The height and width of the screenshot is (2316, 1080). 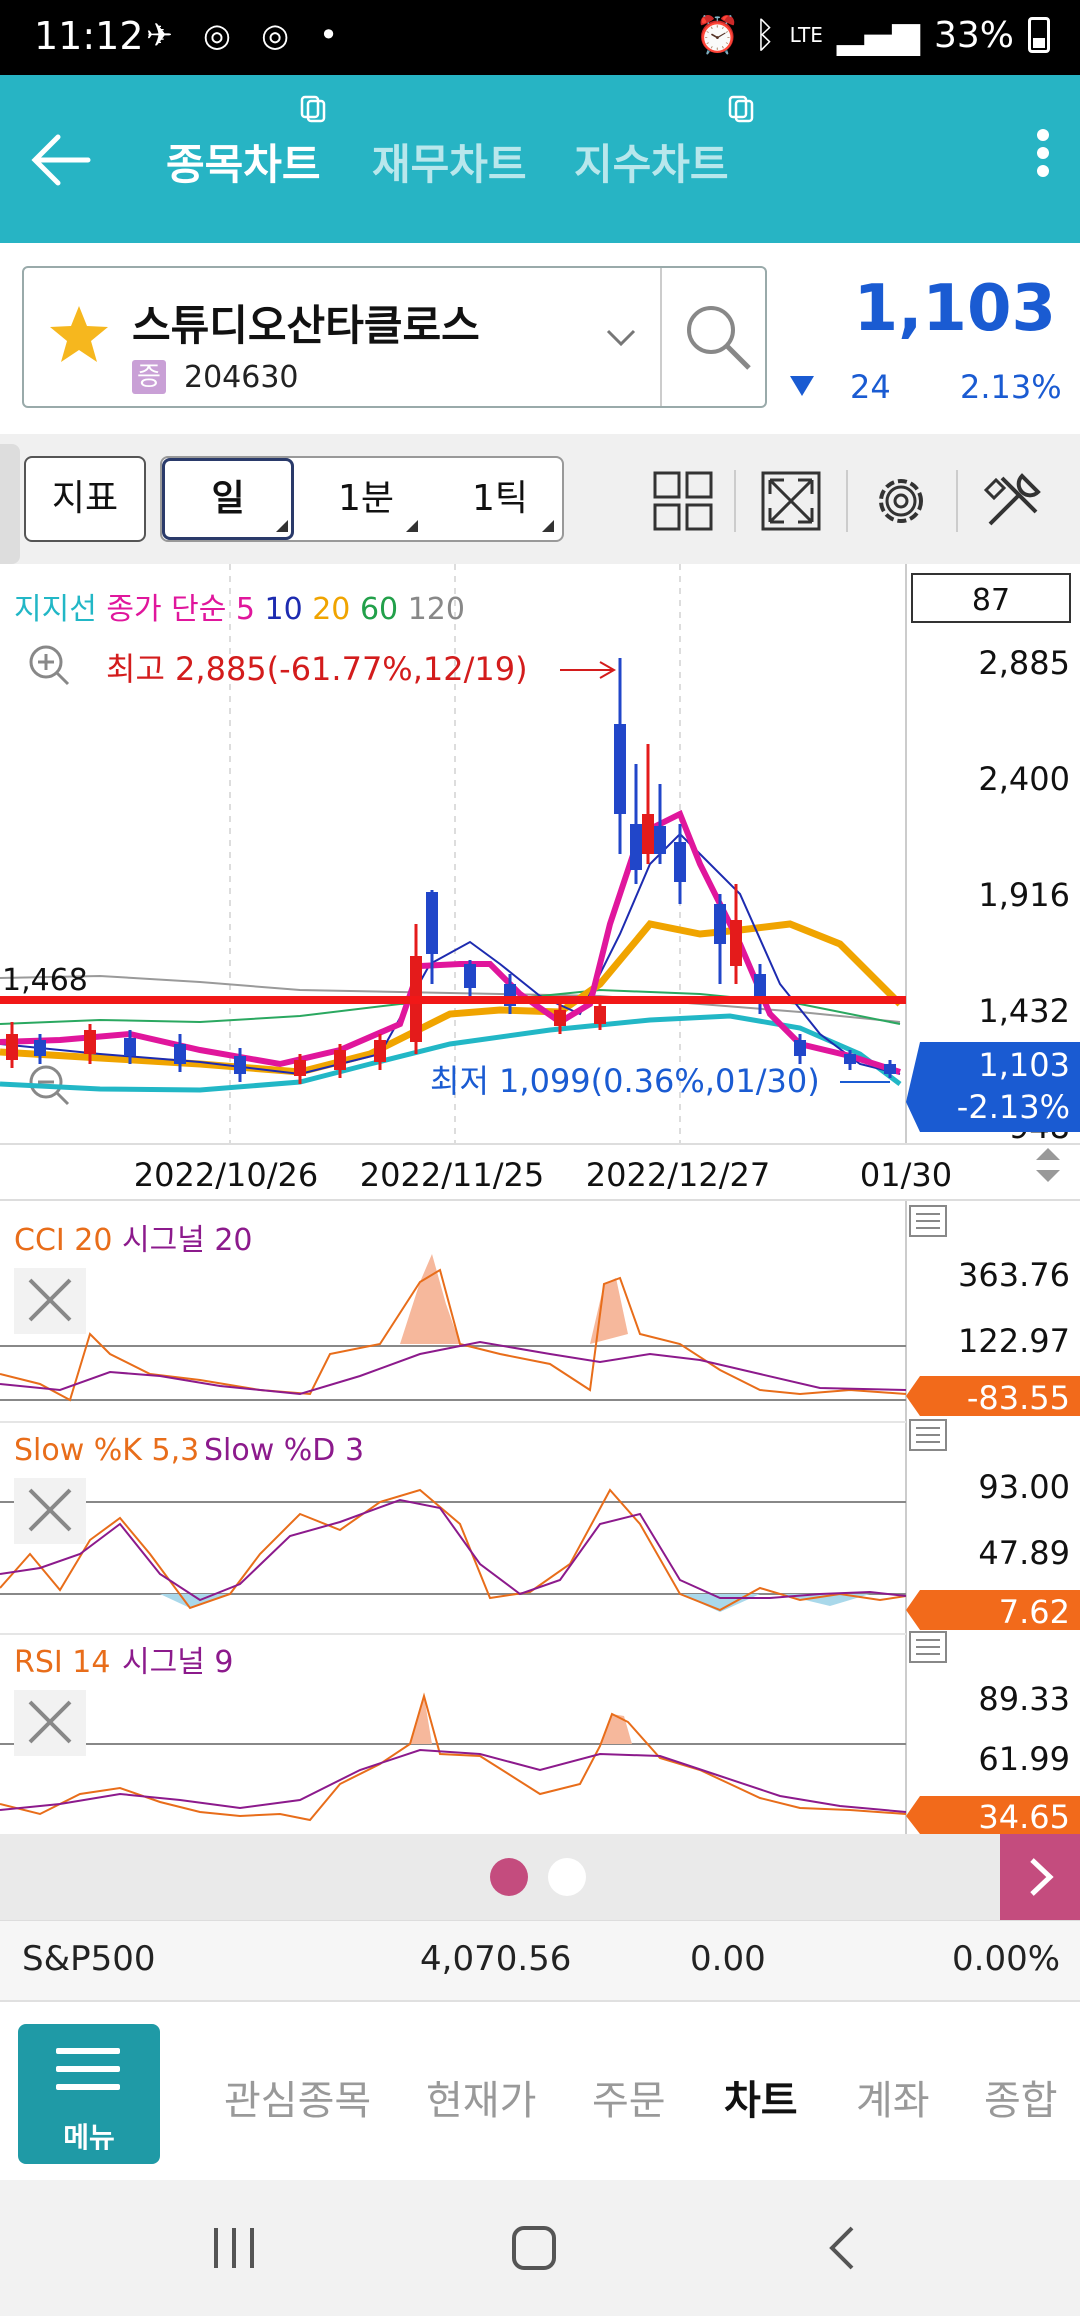 I want to click on rsi-tick: 89.33, so click(x=1024, y=1699).